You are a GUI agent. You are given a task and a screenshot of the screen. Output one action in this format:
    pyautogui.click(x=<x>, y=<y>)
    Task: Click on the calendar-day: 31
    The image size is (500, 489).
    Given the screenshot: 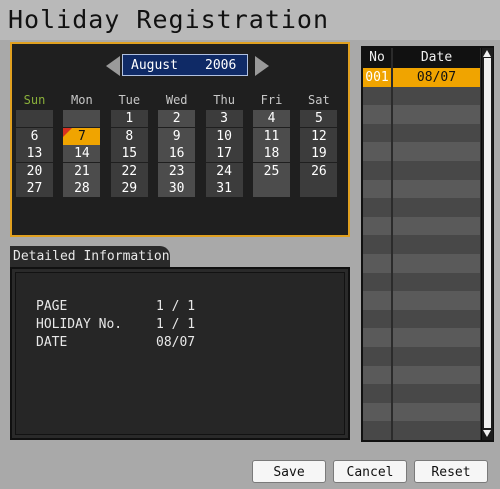 What is the action you would take?
    pyautogui.click(x=224, y=188)
    